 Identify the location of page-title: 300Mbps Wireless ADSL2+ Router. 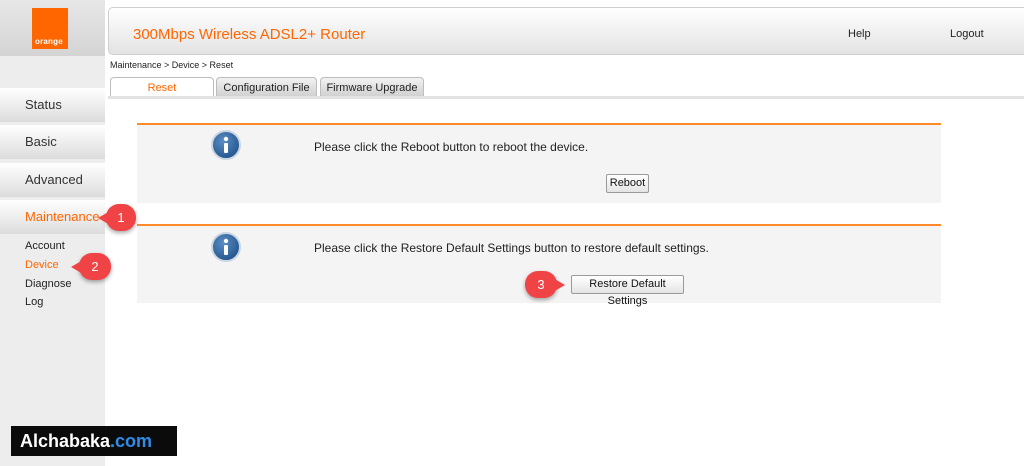
(249, 34).